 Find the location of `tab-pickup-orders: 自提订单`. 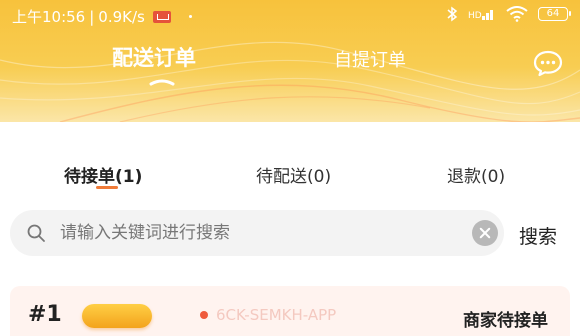

tab-pickup-orders: 自提订单 is located at coordinates (370, 59).